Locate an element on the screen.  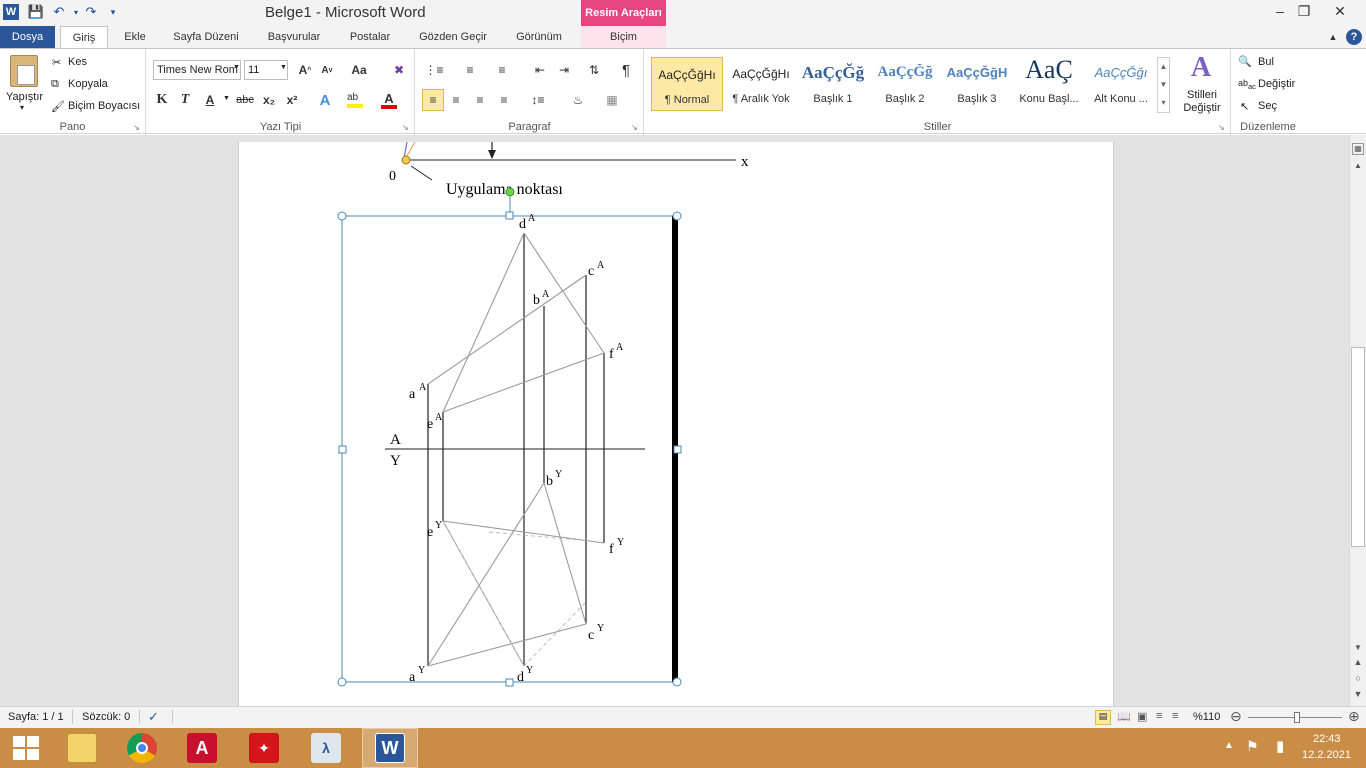
style-no-spacing: AaÇçĞğHı ¶ Aralık Yok is located at coordinates (761, 84).